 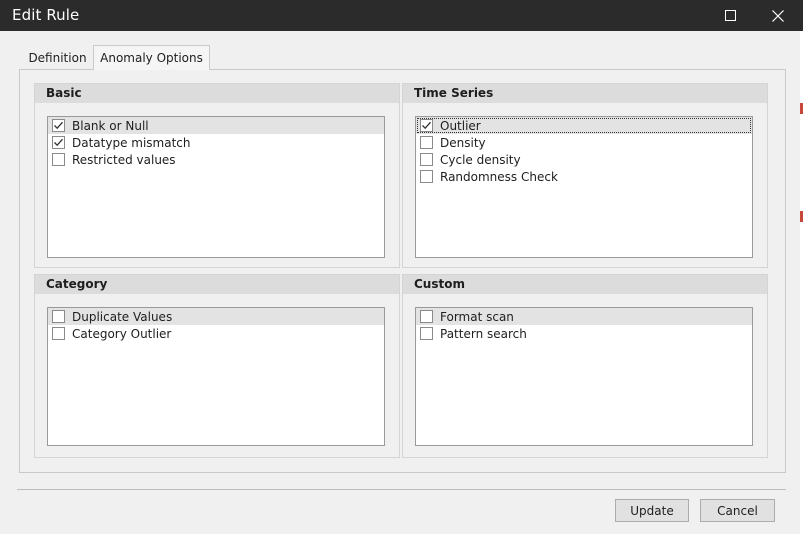 What do you see at coordinates (124, 159) in the screenshot?
I see `option-label: Restricted values` at bounding box center [124, 159].